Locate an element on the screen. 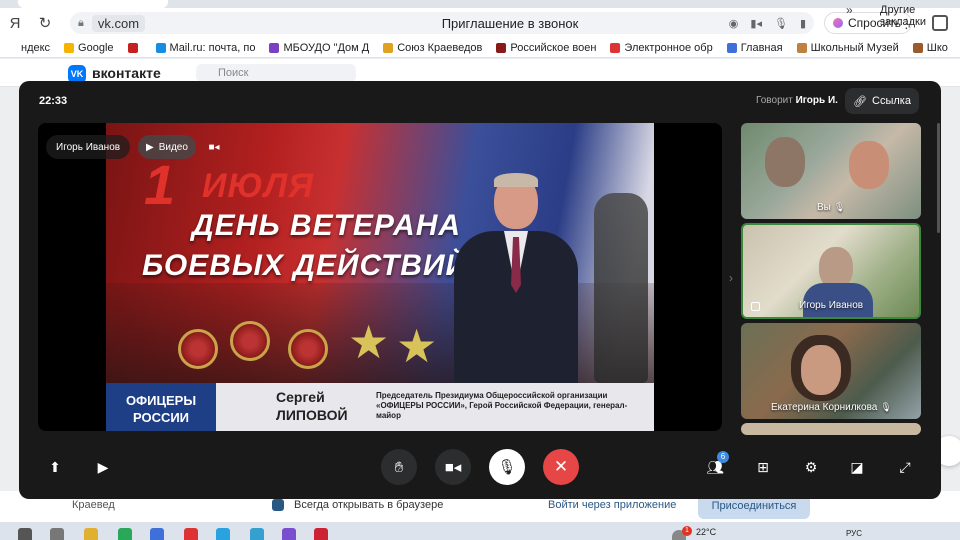 Image resolution: width=960 pixels, height=540 pixels. participants-scrollbar is located at coordinates (938, 178).